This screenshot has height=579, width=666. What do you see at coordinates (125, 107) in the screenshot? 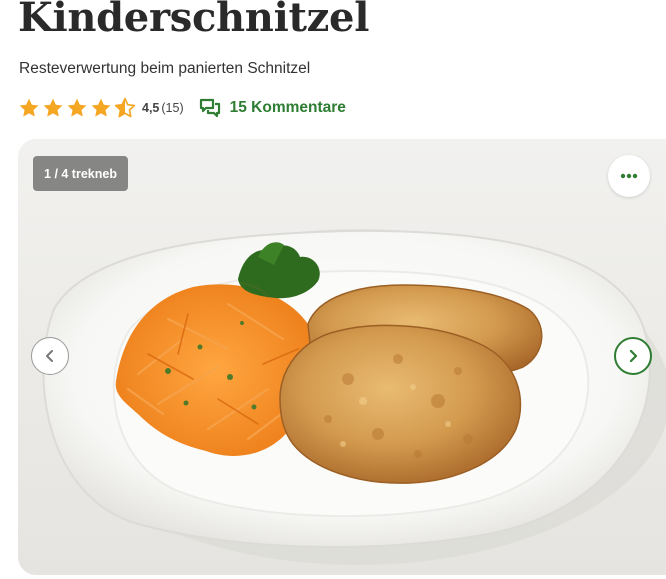
I see `star-half-icon` at bounding box center [125, 107].